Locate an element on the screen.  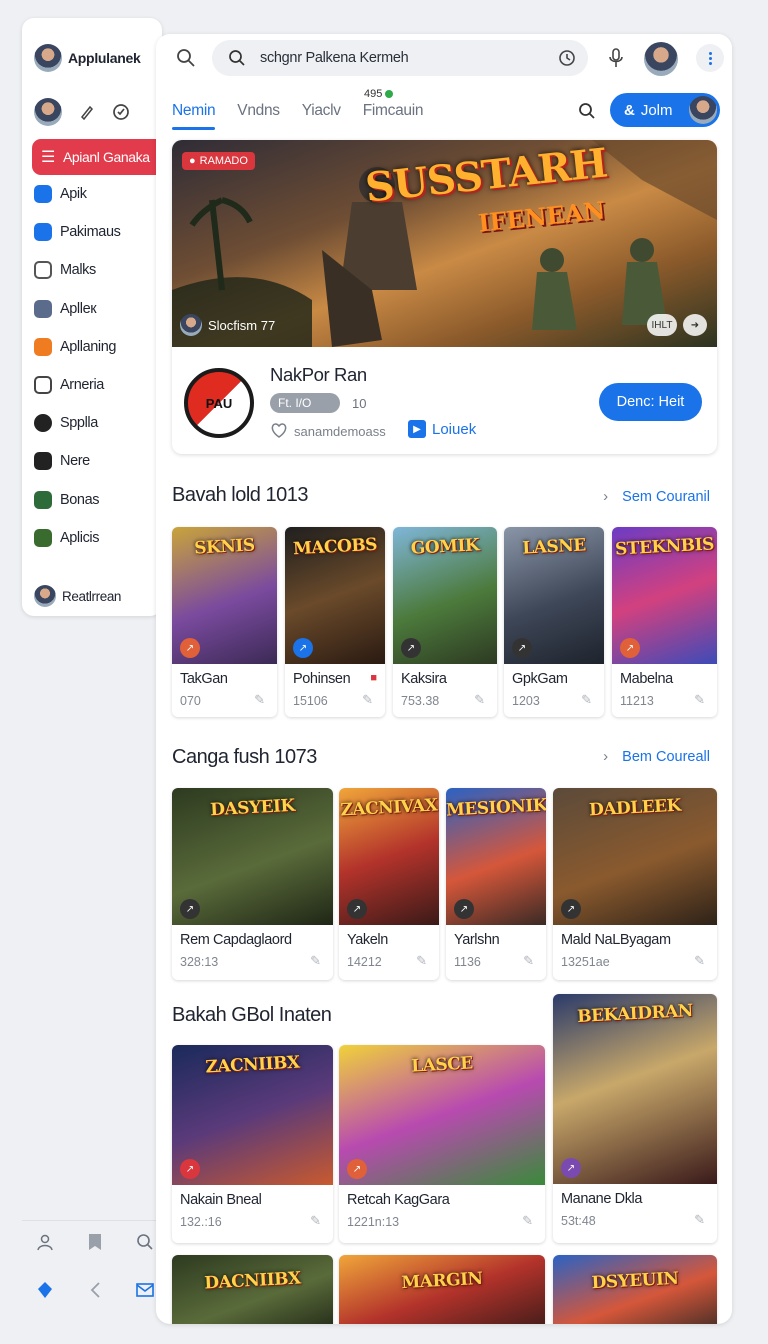
tab-2: Yiaclv is located at coordinates (321, 115).